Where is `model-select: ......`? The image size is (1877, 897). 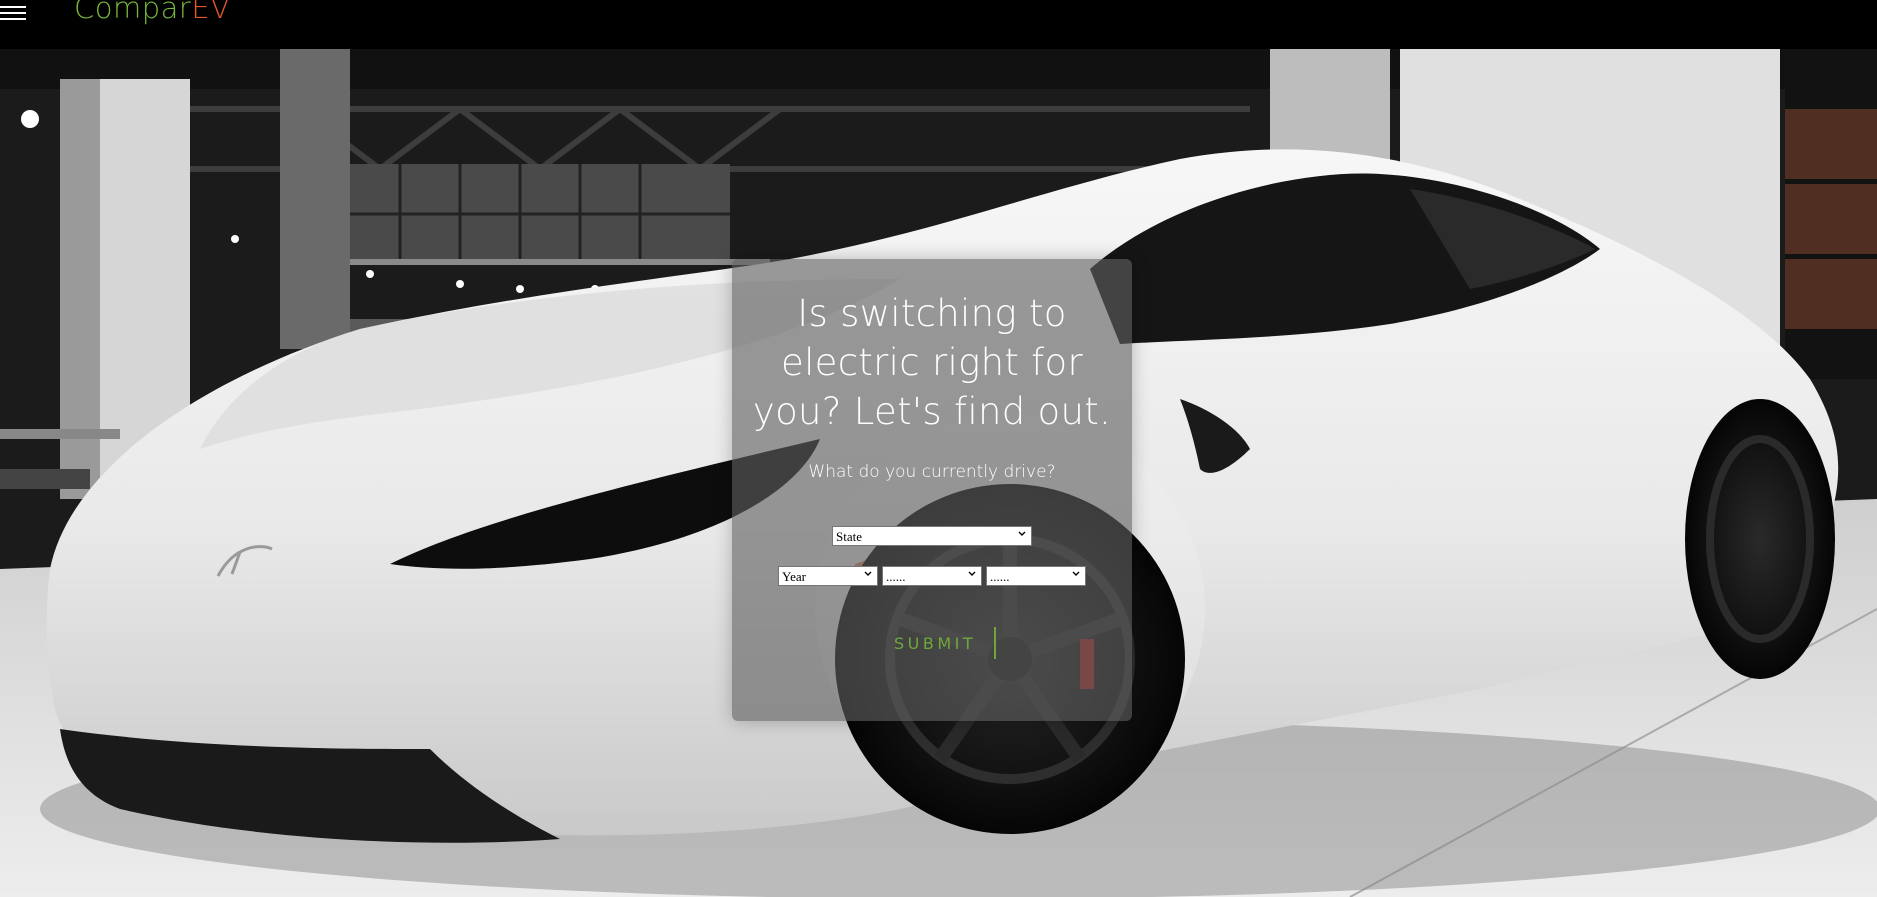
model-select: ...... is located at coordinates (1036, 576).